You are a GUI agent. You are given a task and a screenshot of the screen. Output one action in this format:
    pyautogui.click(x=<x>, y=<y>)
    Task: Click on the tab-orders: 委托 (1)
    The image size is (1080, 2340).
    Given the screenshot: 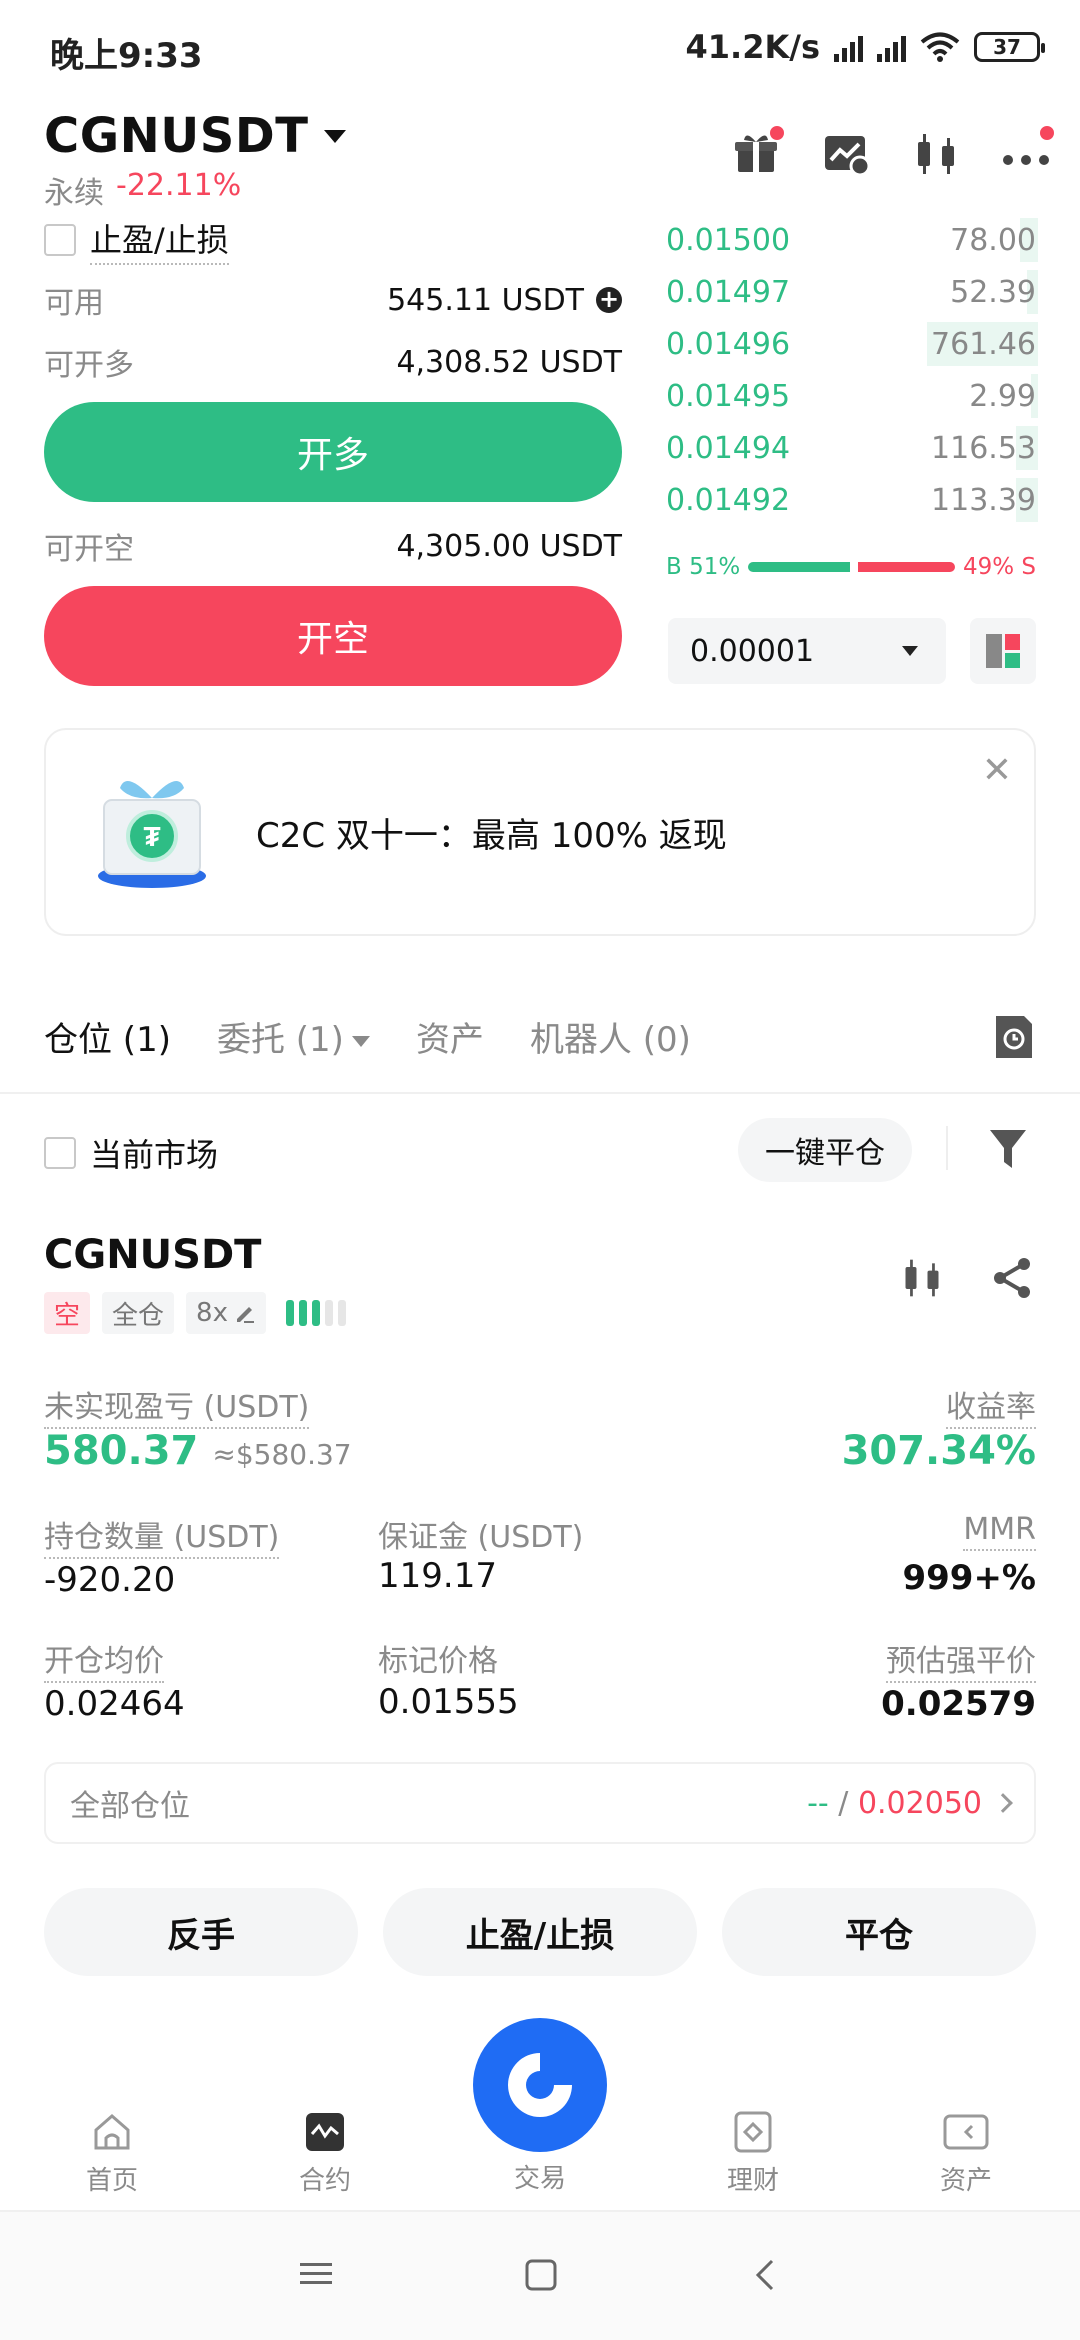 What is the action you would take?
    pyautogui.click(x=293, y=1036)
    